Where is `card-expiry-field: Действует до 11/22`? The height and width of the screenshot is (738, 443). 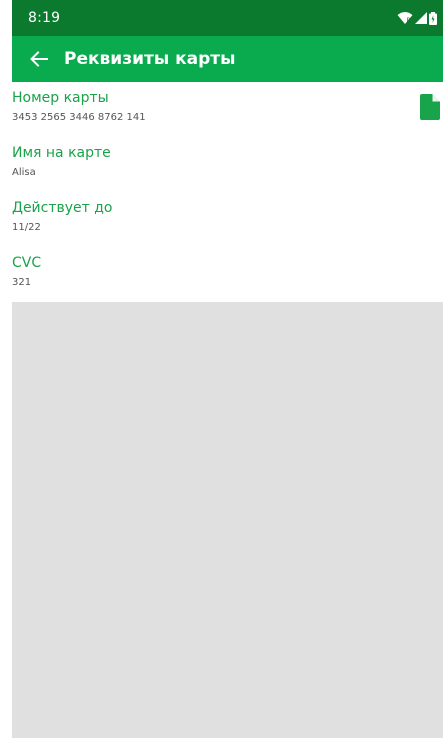 card-expiry-field: Действует до 11/22 is located at coordinates (62, 217).